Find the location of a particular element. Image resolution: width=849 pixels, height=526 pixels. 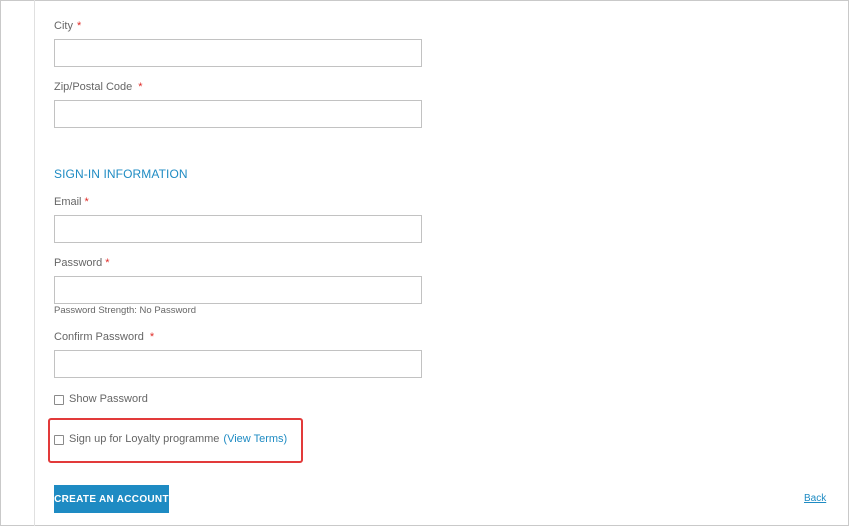

password-label: Password * is located at coordinates (82, 263).